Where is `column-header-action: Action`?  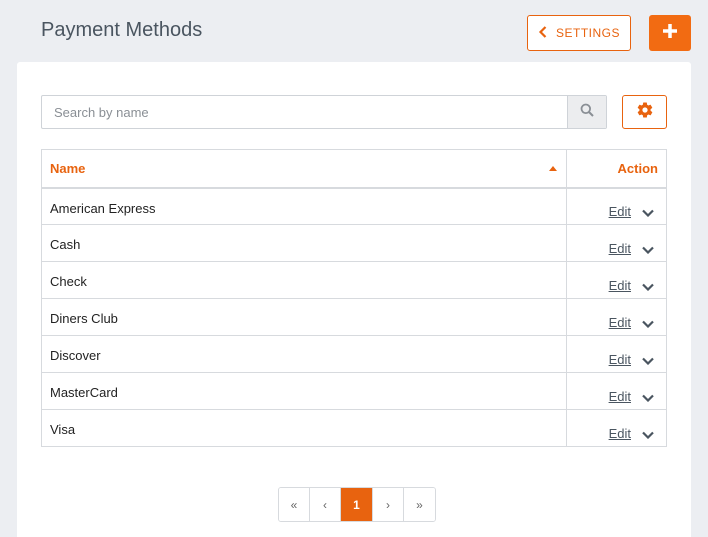 column-header-action: Action is located at coordinates (616, 169).